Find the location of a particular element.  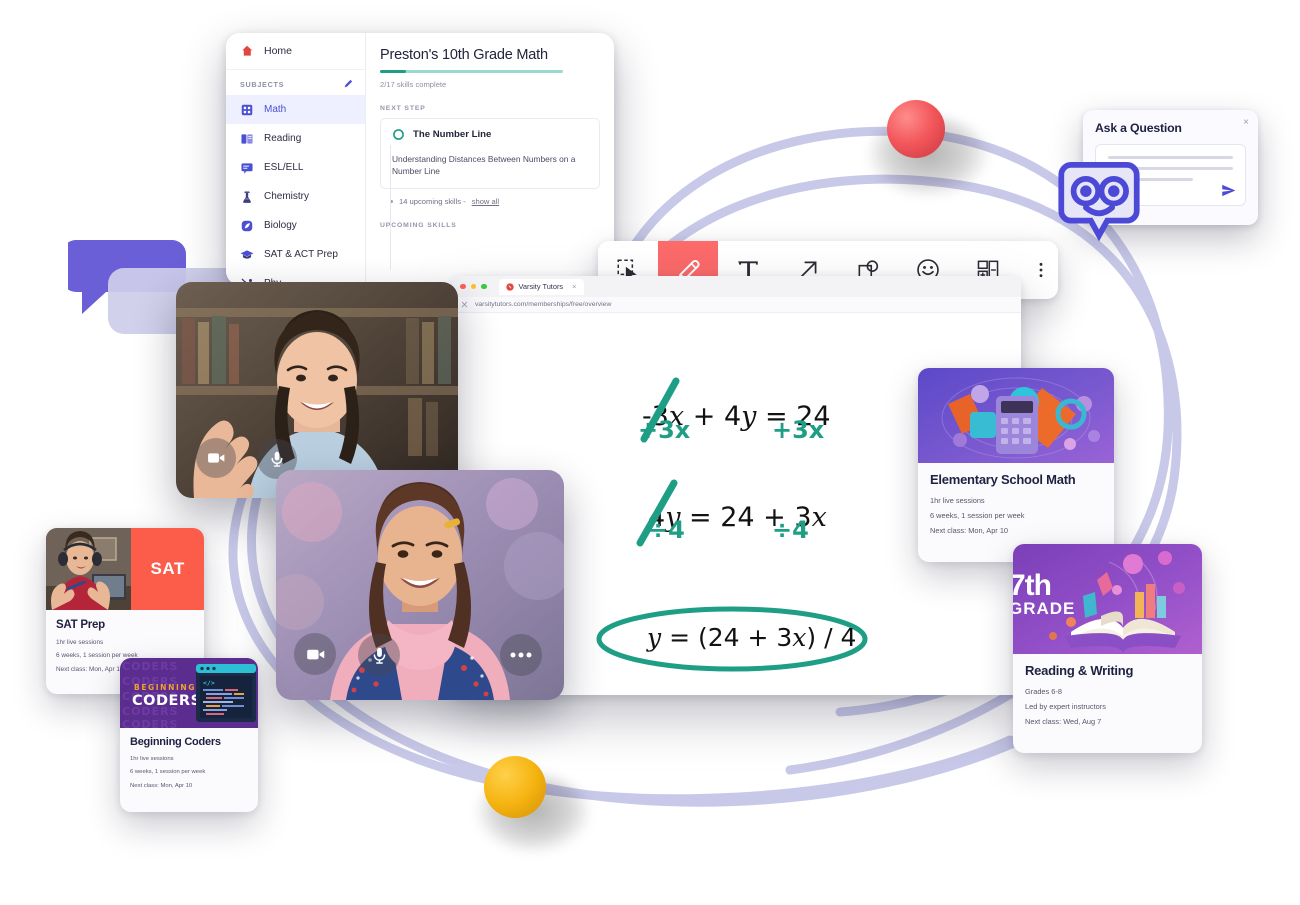

calculator-3d-art is located at coordinates (1016, 415).